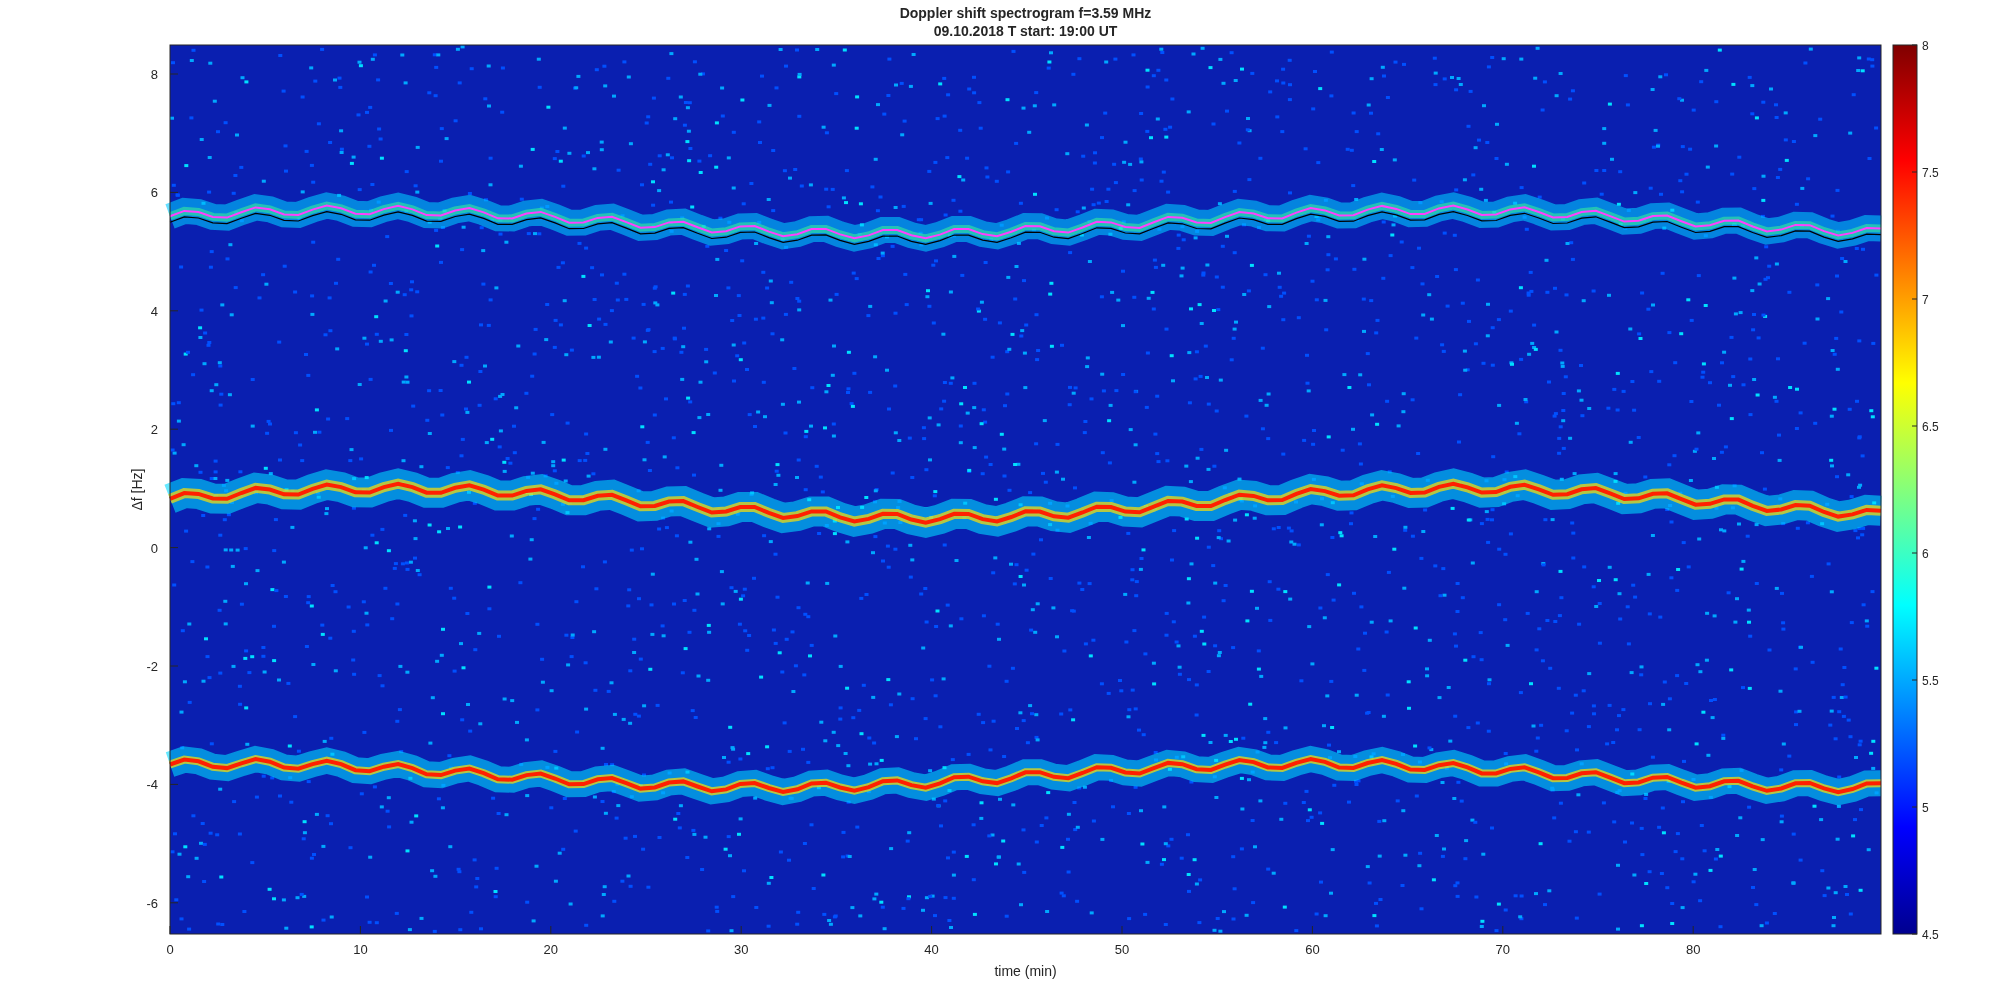 This screenshot has width=2000, height=1003. What do you see at coordinates (1930, 427) in the screenshot?
I see `colorbar-tick-label: 6.5` at bounding box center [1930, 427].